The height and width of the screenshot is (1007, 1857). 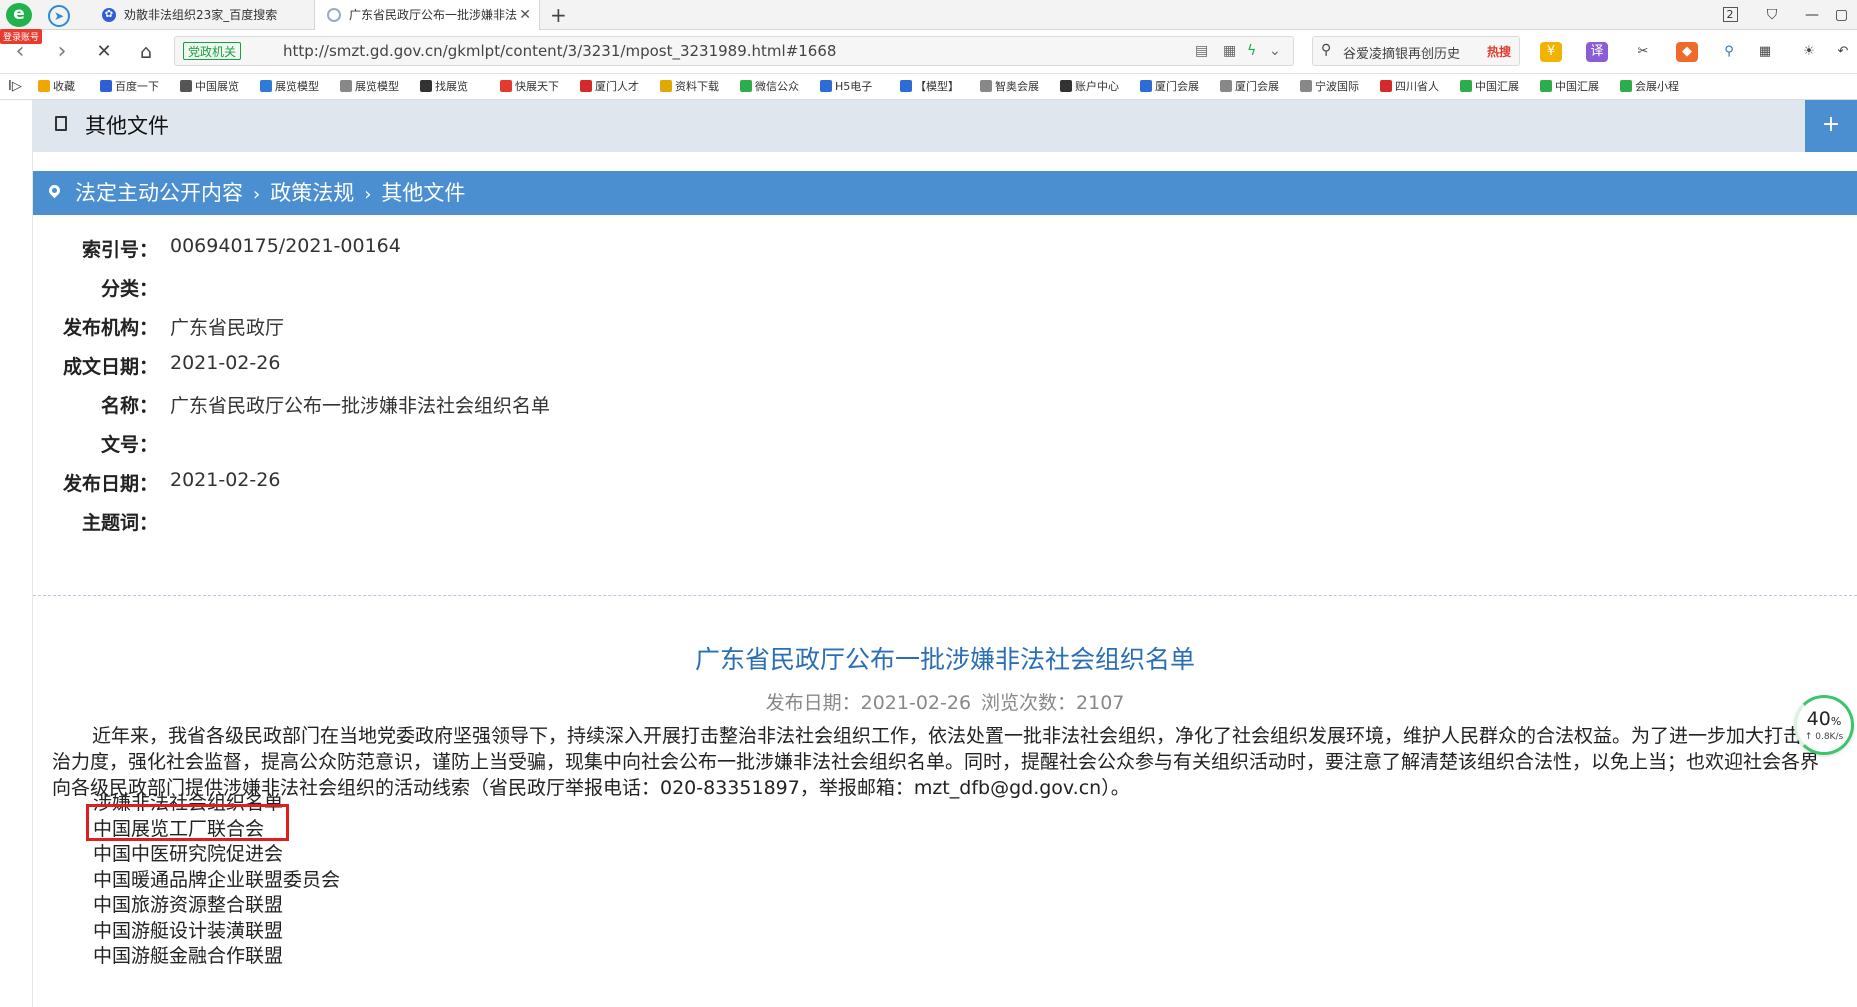 I want to click on bookmark-label: 中国展览, so click(x=217, y=86).